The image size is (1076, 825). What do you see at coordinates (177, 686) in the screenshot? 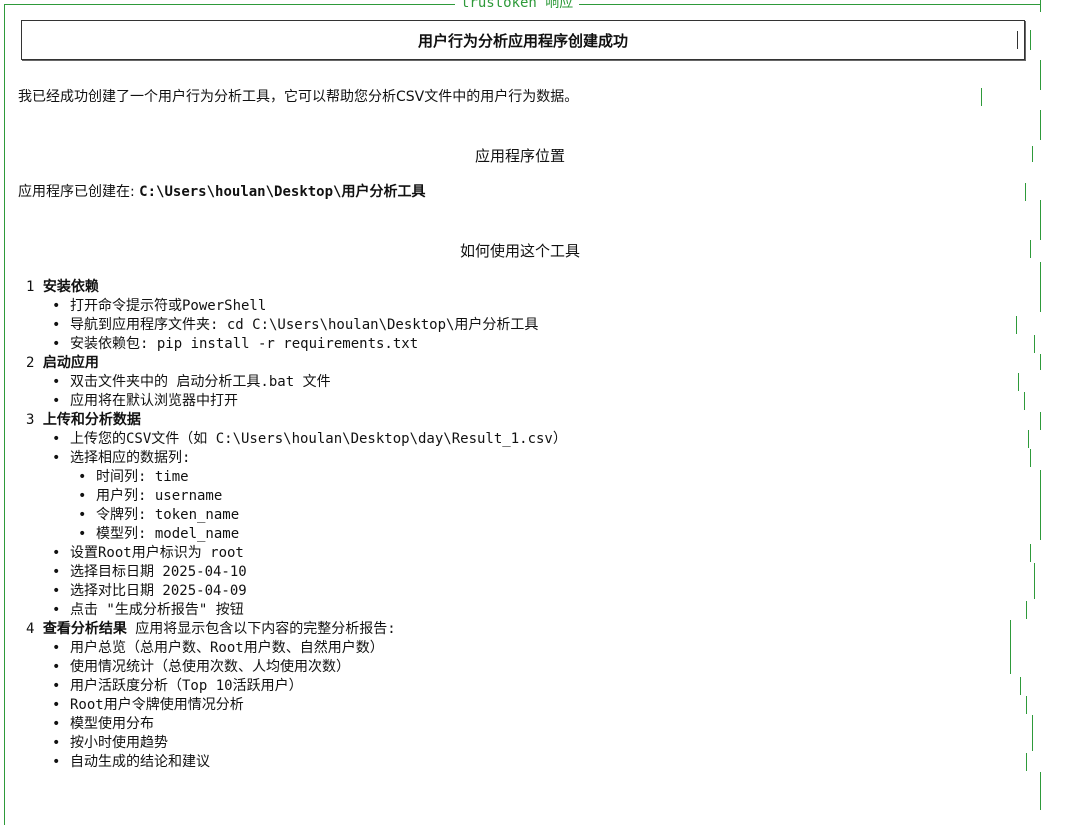
I see `list-item: • 用户活跃度分析（Top 10活跃用户）` at bounding box center [177, 686].